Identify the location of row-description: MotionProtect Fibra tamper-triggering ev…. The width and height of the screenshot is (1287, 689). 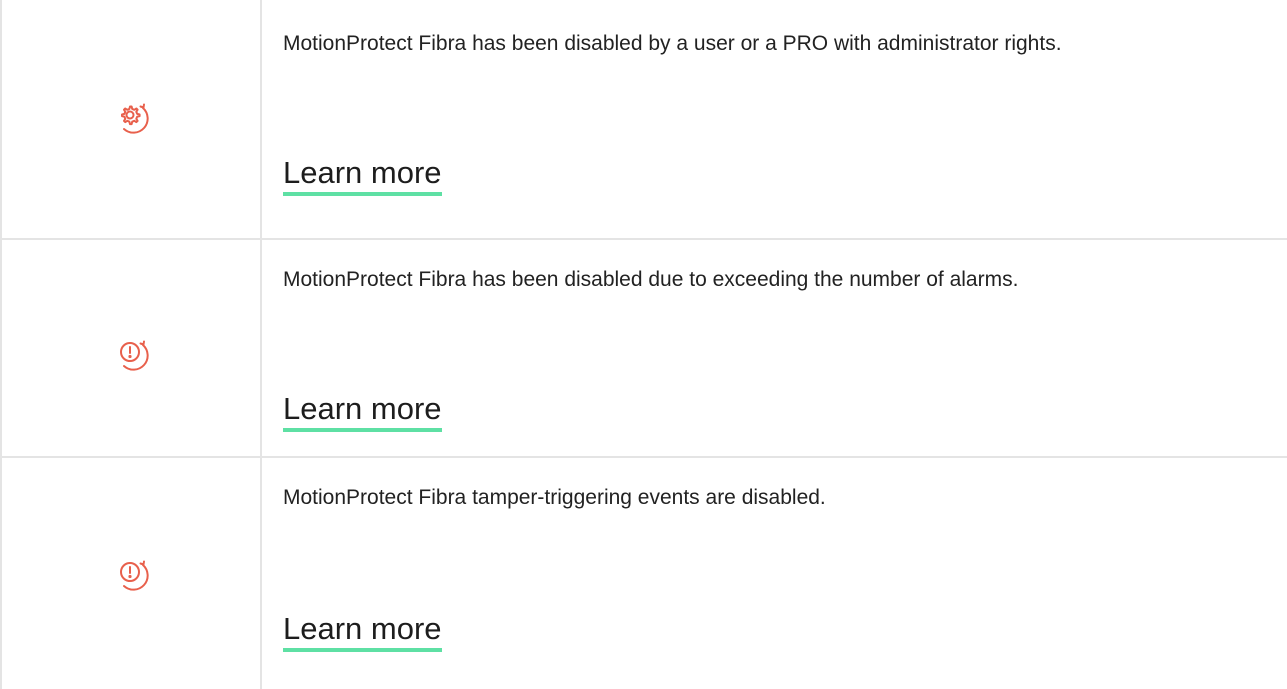
(554, 497).